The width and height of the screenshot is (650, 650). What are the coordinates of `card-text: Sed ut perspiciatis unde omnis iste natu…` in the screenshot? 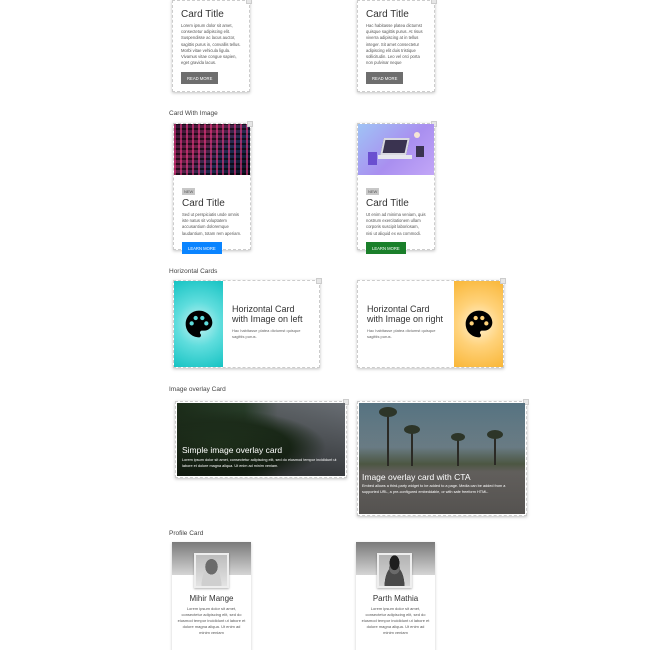 It's located at (212, 224).